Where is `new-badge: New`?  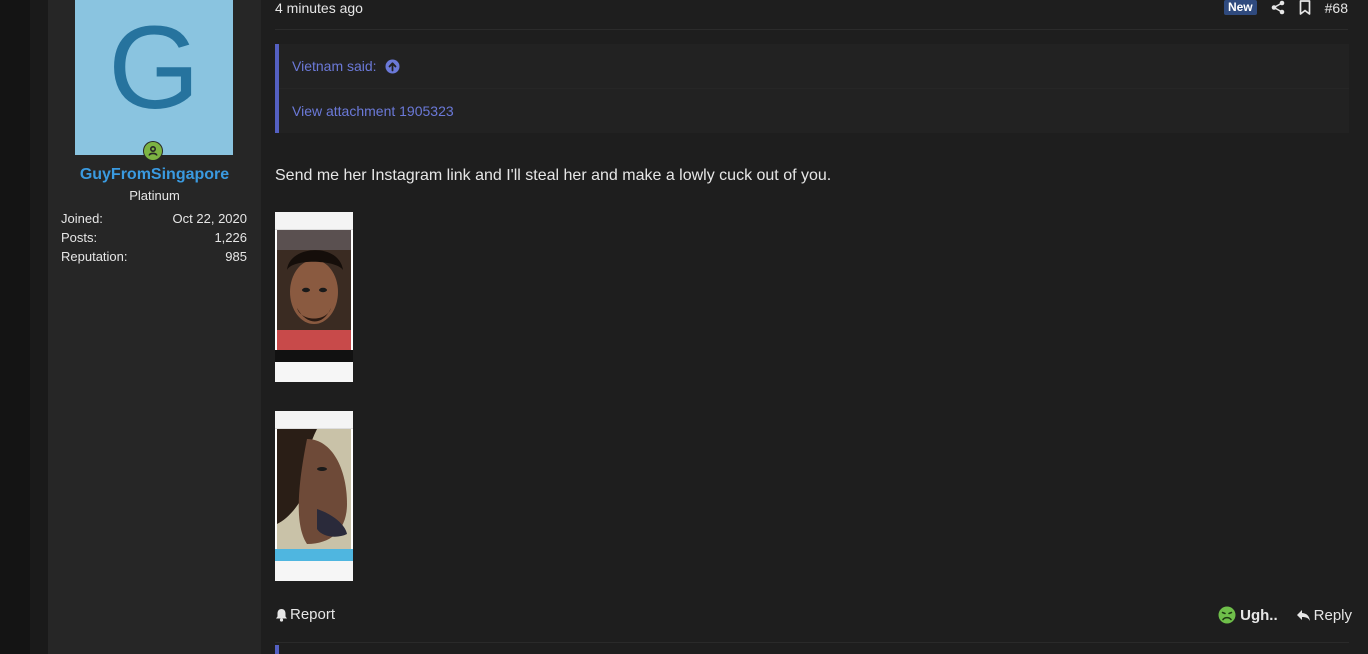 new-badge: New is located at coordinates (1240, 7).